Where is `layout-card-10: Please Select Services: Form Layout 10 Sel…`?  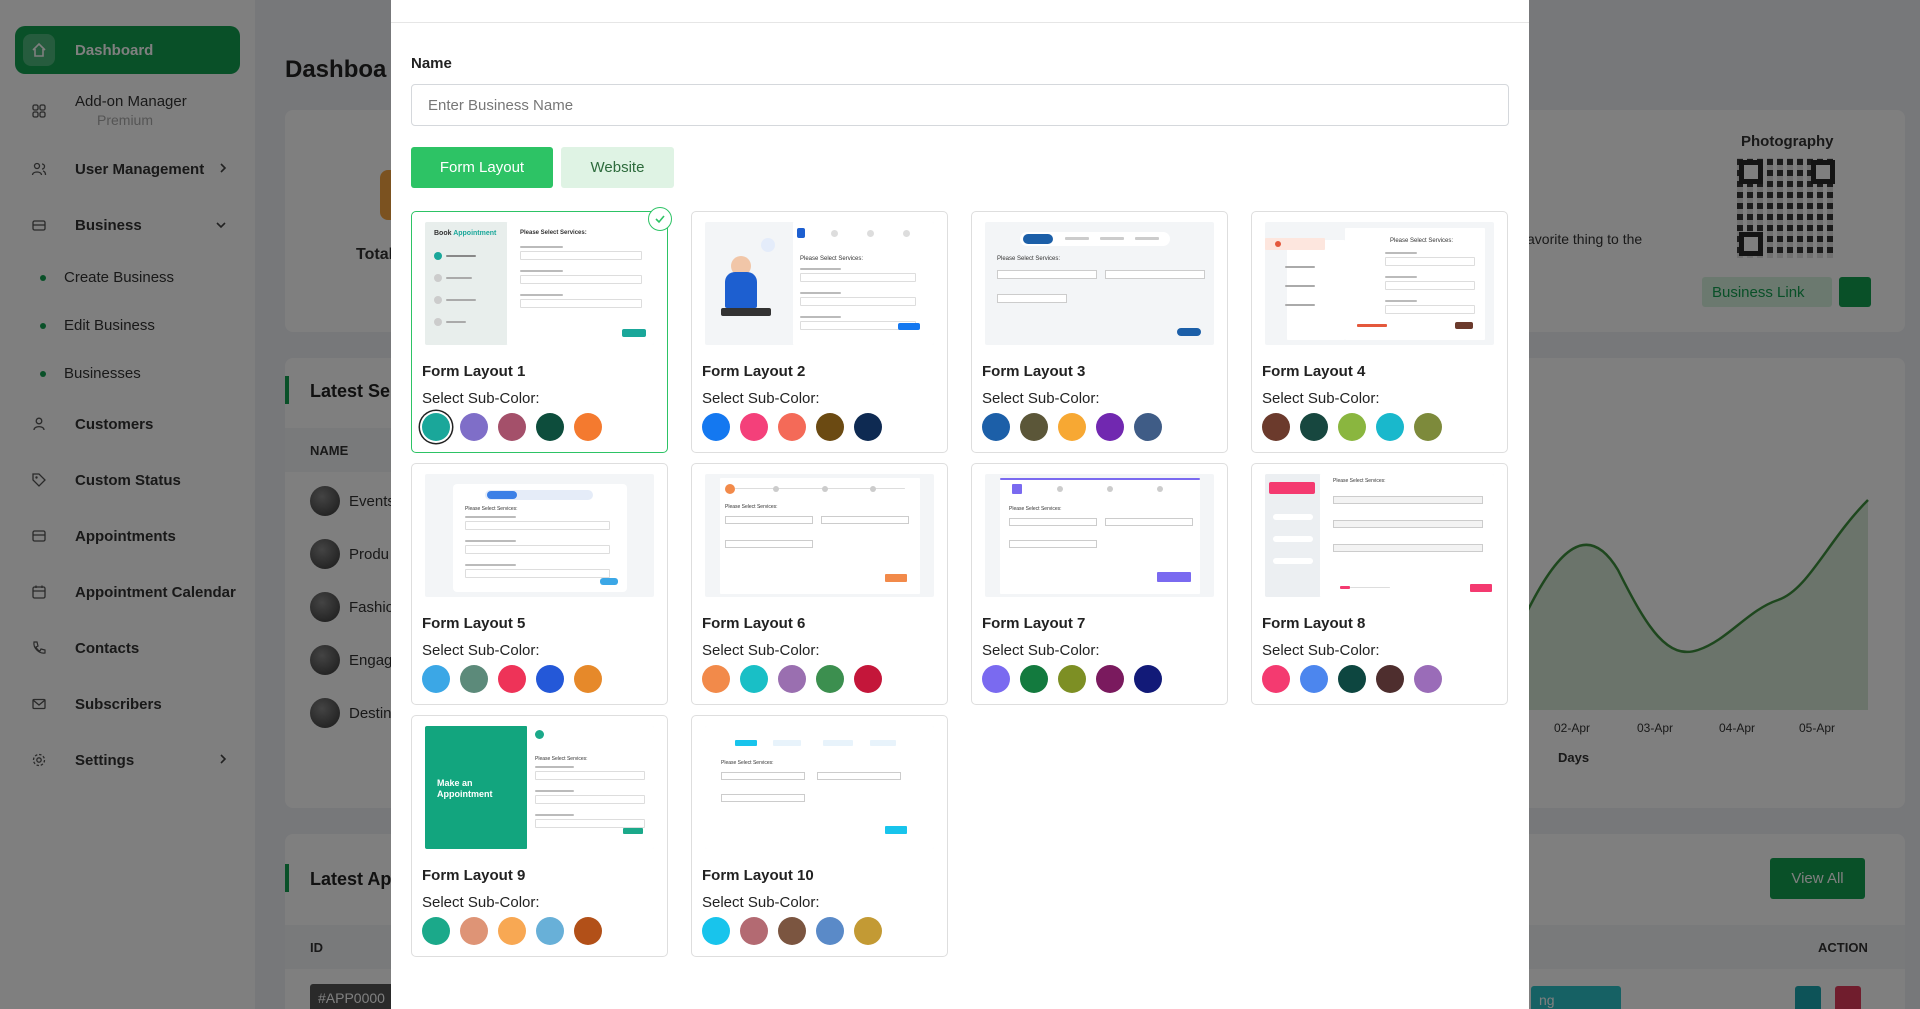 layout-card-10: Please Select Services: Form Layout 10 Sel… is located at coordinates (819, 836).